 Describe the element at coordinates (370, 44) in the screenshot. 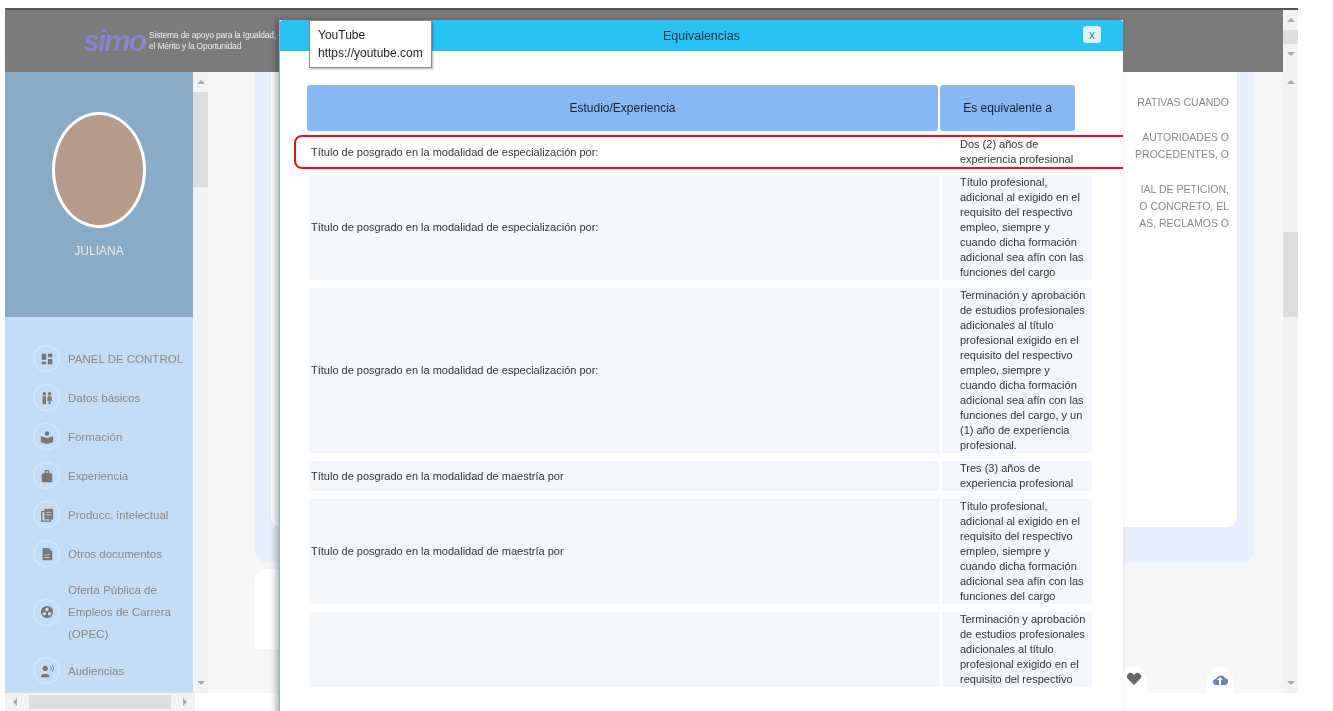

I see `link-tooltip: YouTube https://youtube.com` at that location.